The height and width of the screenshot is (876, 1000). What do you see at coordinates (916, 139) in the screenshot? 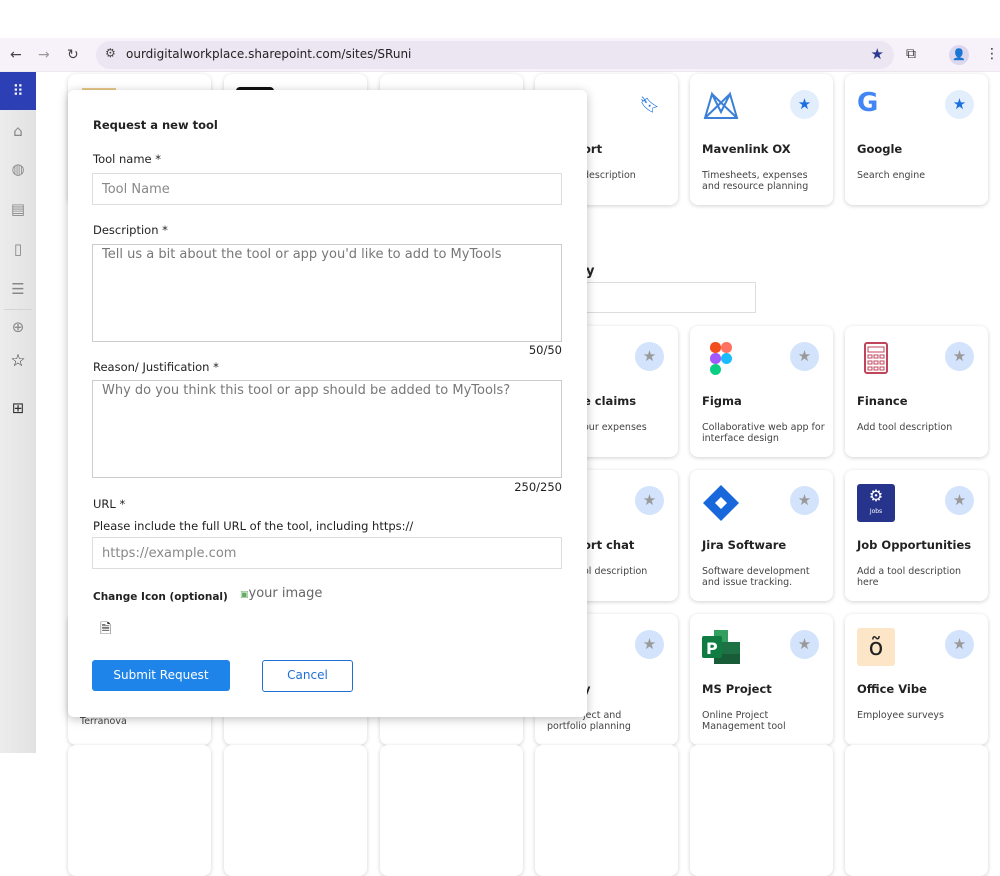
I see `tool-card: G ★ Google Search engine` at bounding box center [916, 139].